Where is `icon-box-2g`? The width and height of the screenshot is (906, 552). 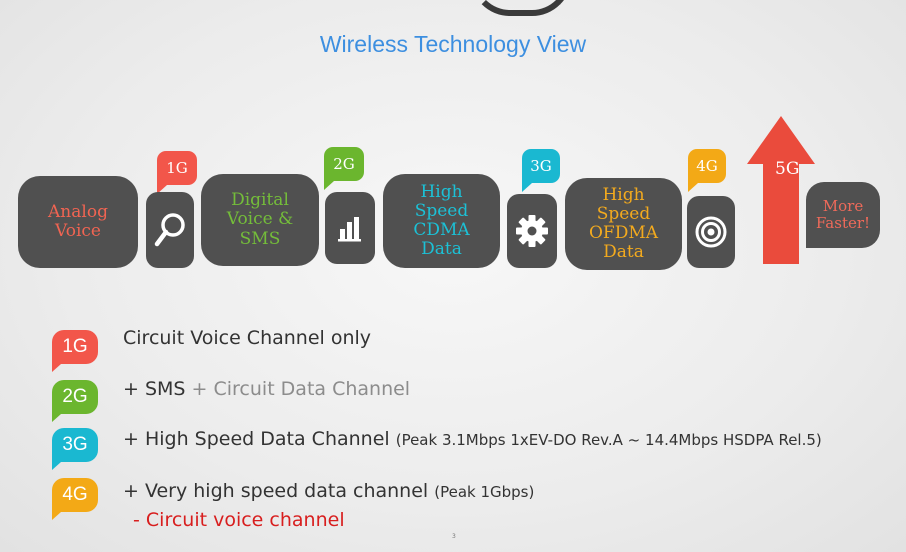
icon-box-2g is located at coordinates (350, 228).